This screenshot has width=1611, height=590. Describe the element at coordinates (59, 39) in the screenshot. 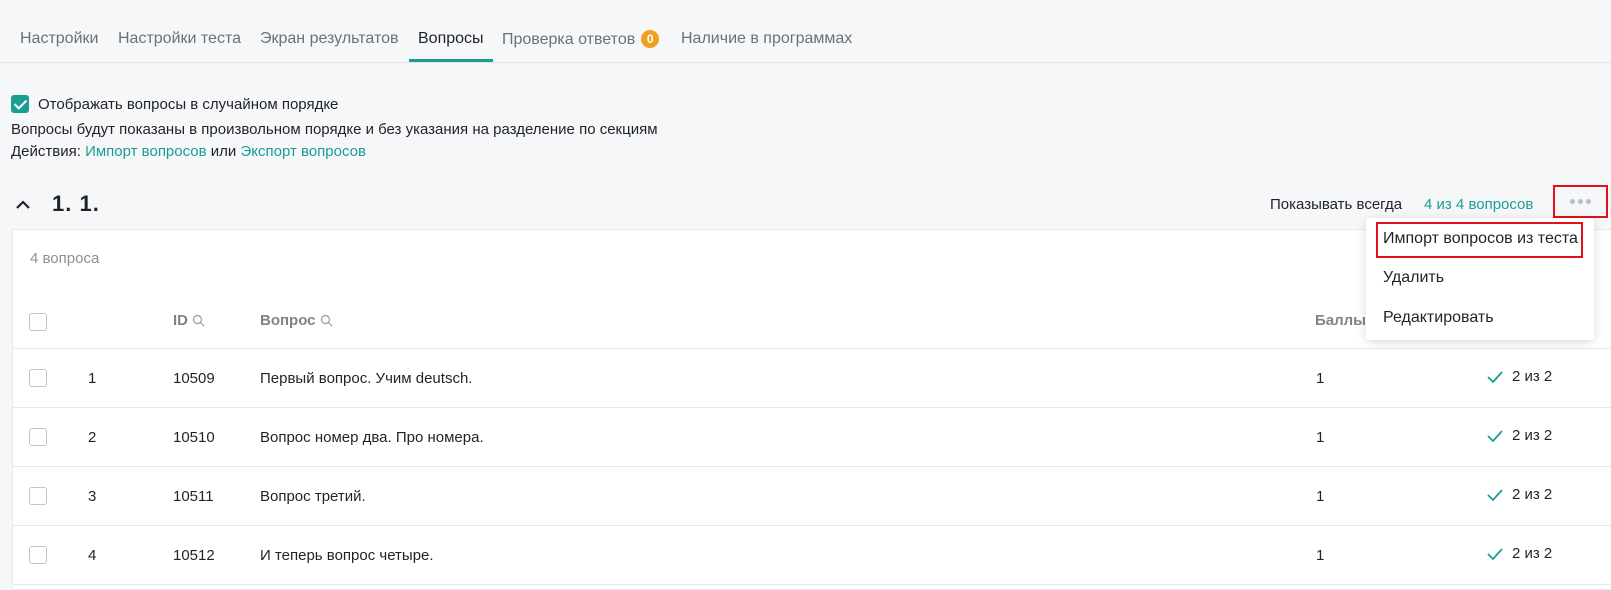

I see `tab-settings: Настройки` at that location.